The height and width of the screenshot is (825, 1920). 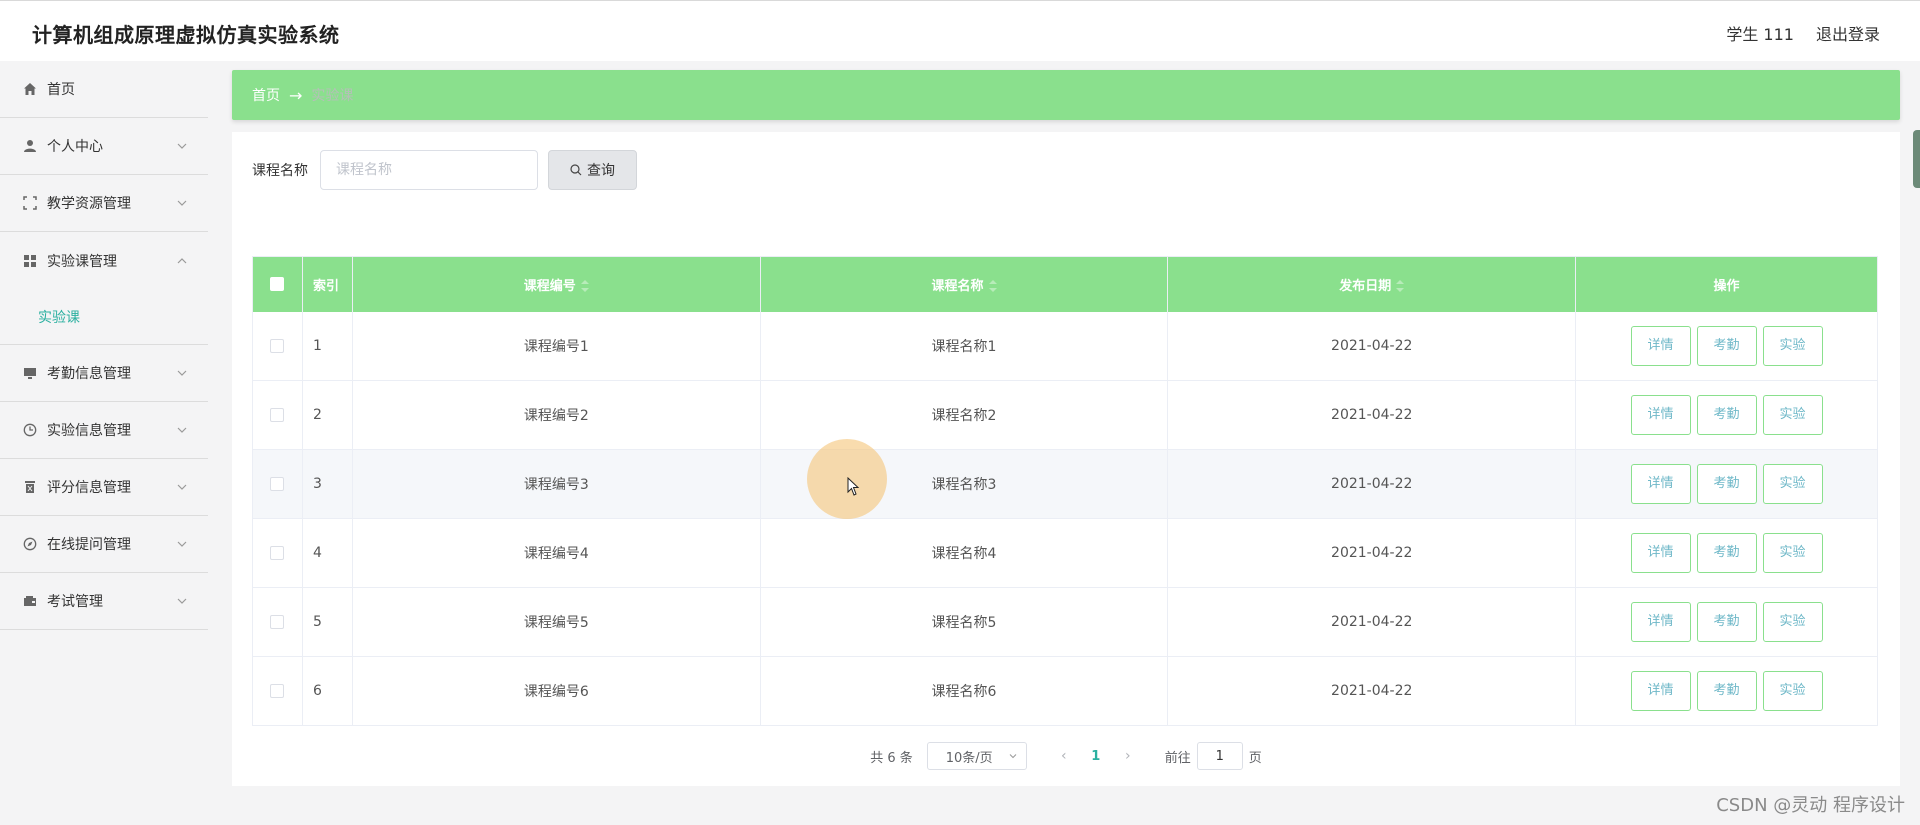 What do you see at coordinates (327, 415) in the screenshot?
I see `row-index: 2` at bounding box center [327, 415].